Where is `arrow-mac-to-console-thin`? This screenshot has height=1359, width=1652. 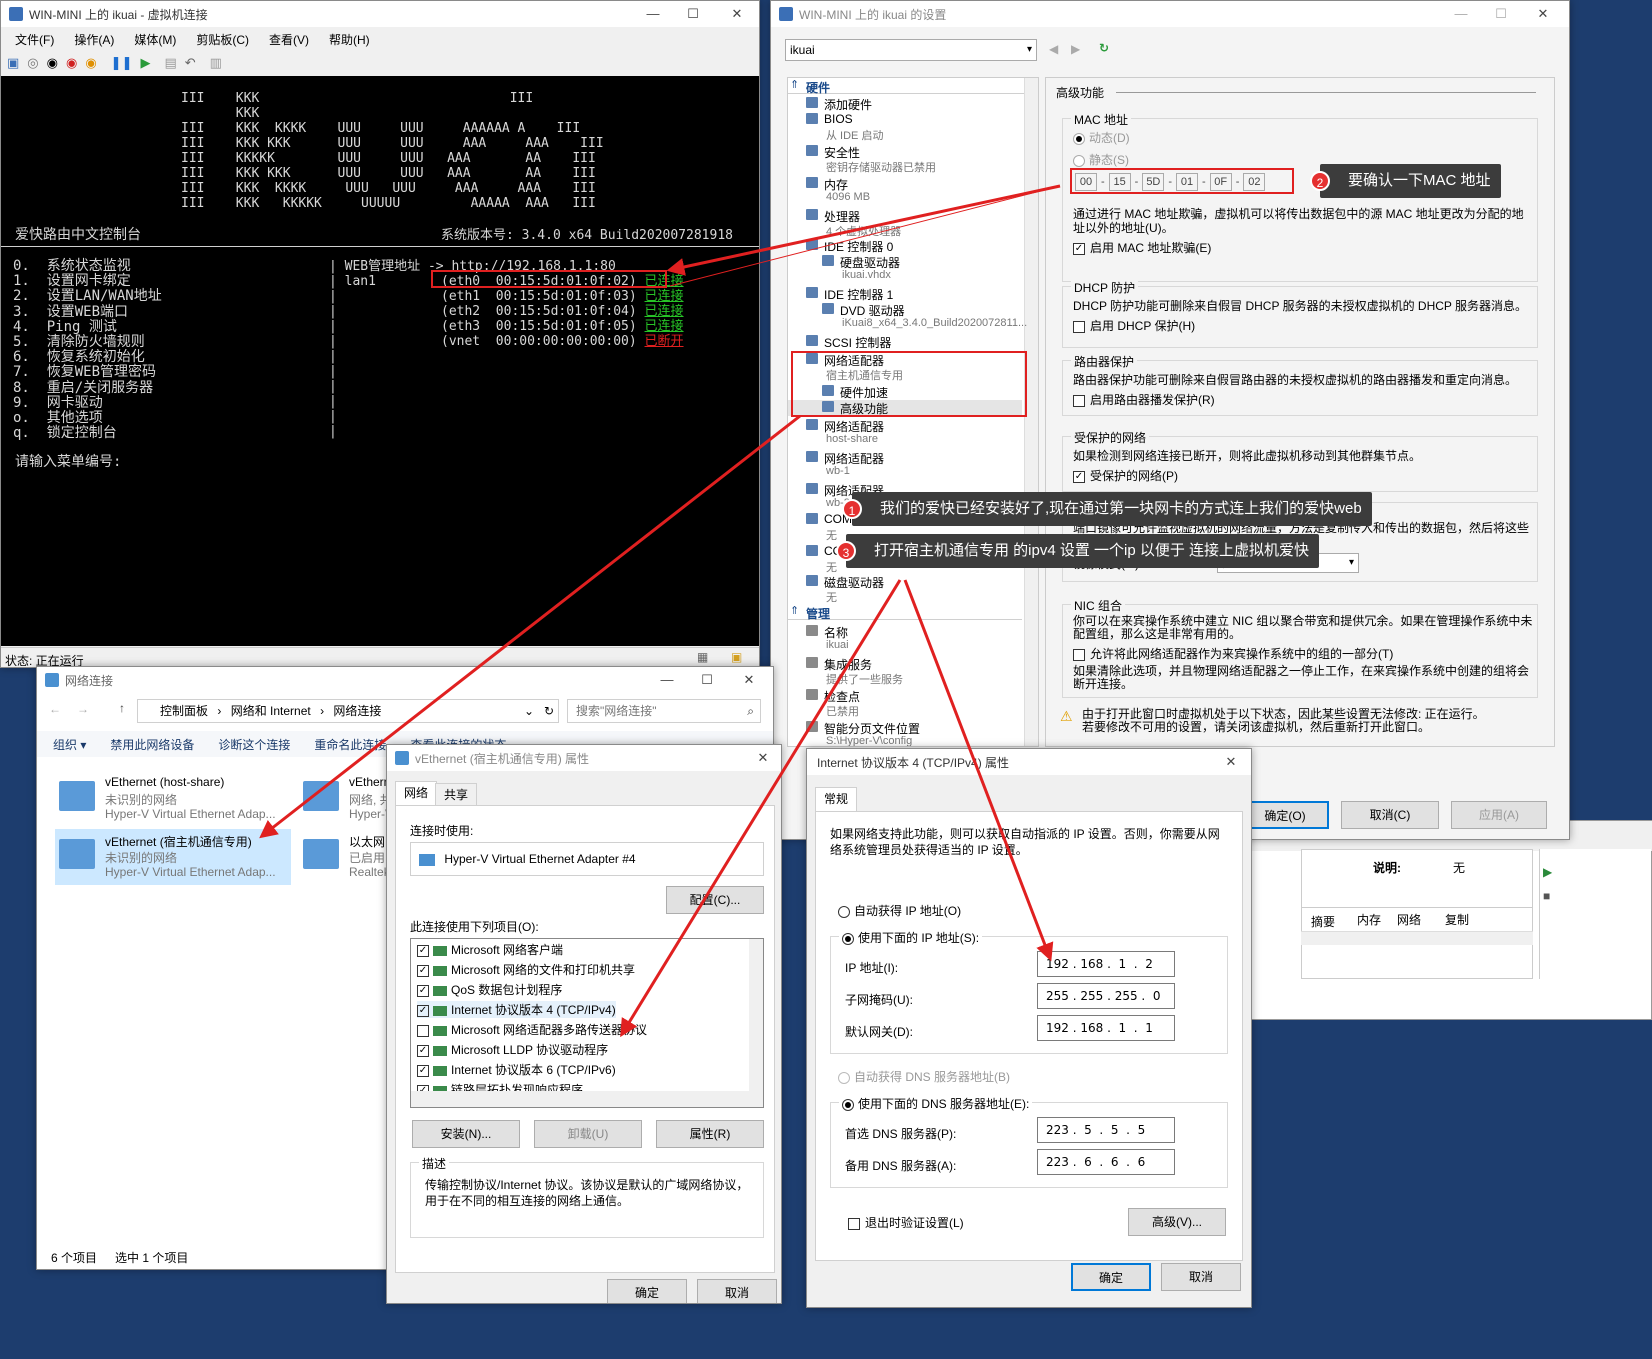
arrow-mac-to-console-thin is located at coordinates (865, 236).